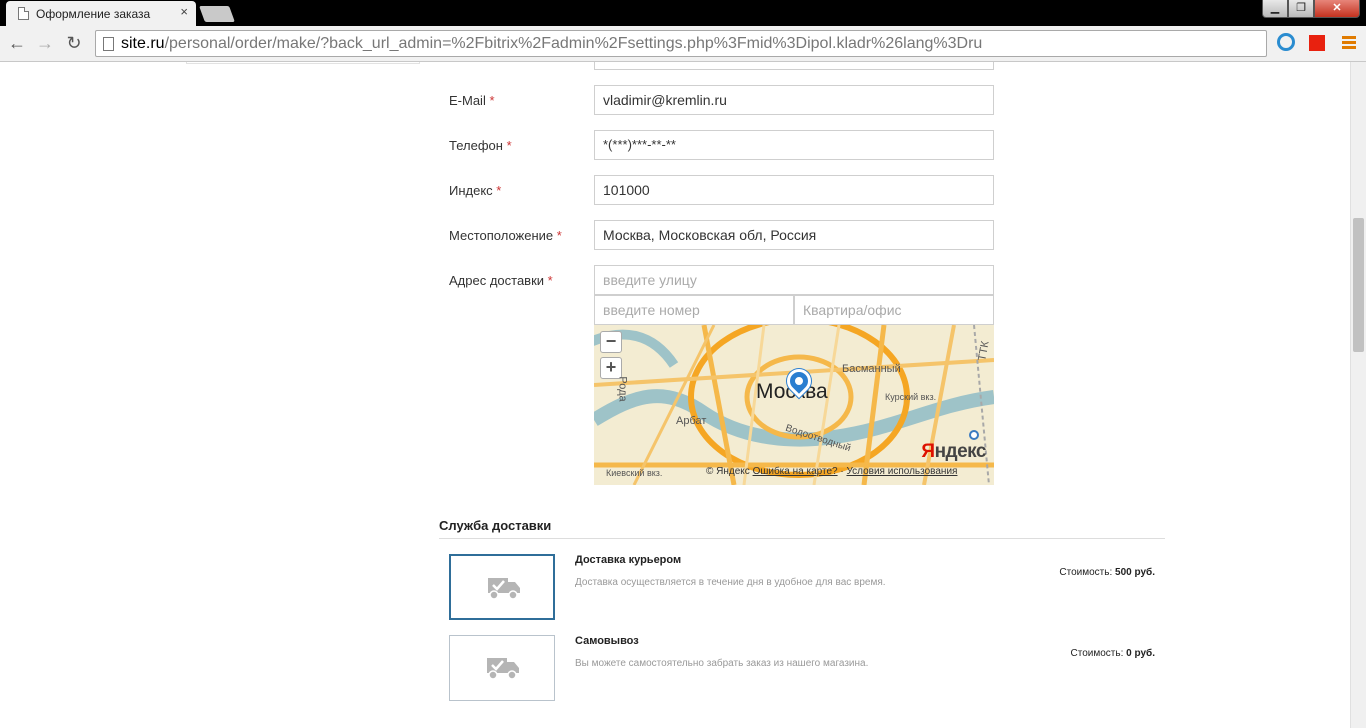  Describe the element at coordinates (1358, 285) in the screenshot. I see `scrollbar-thumb` at that location.